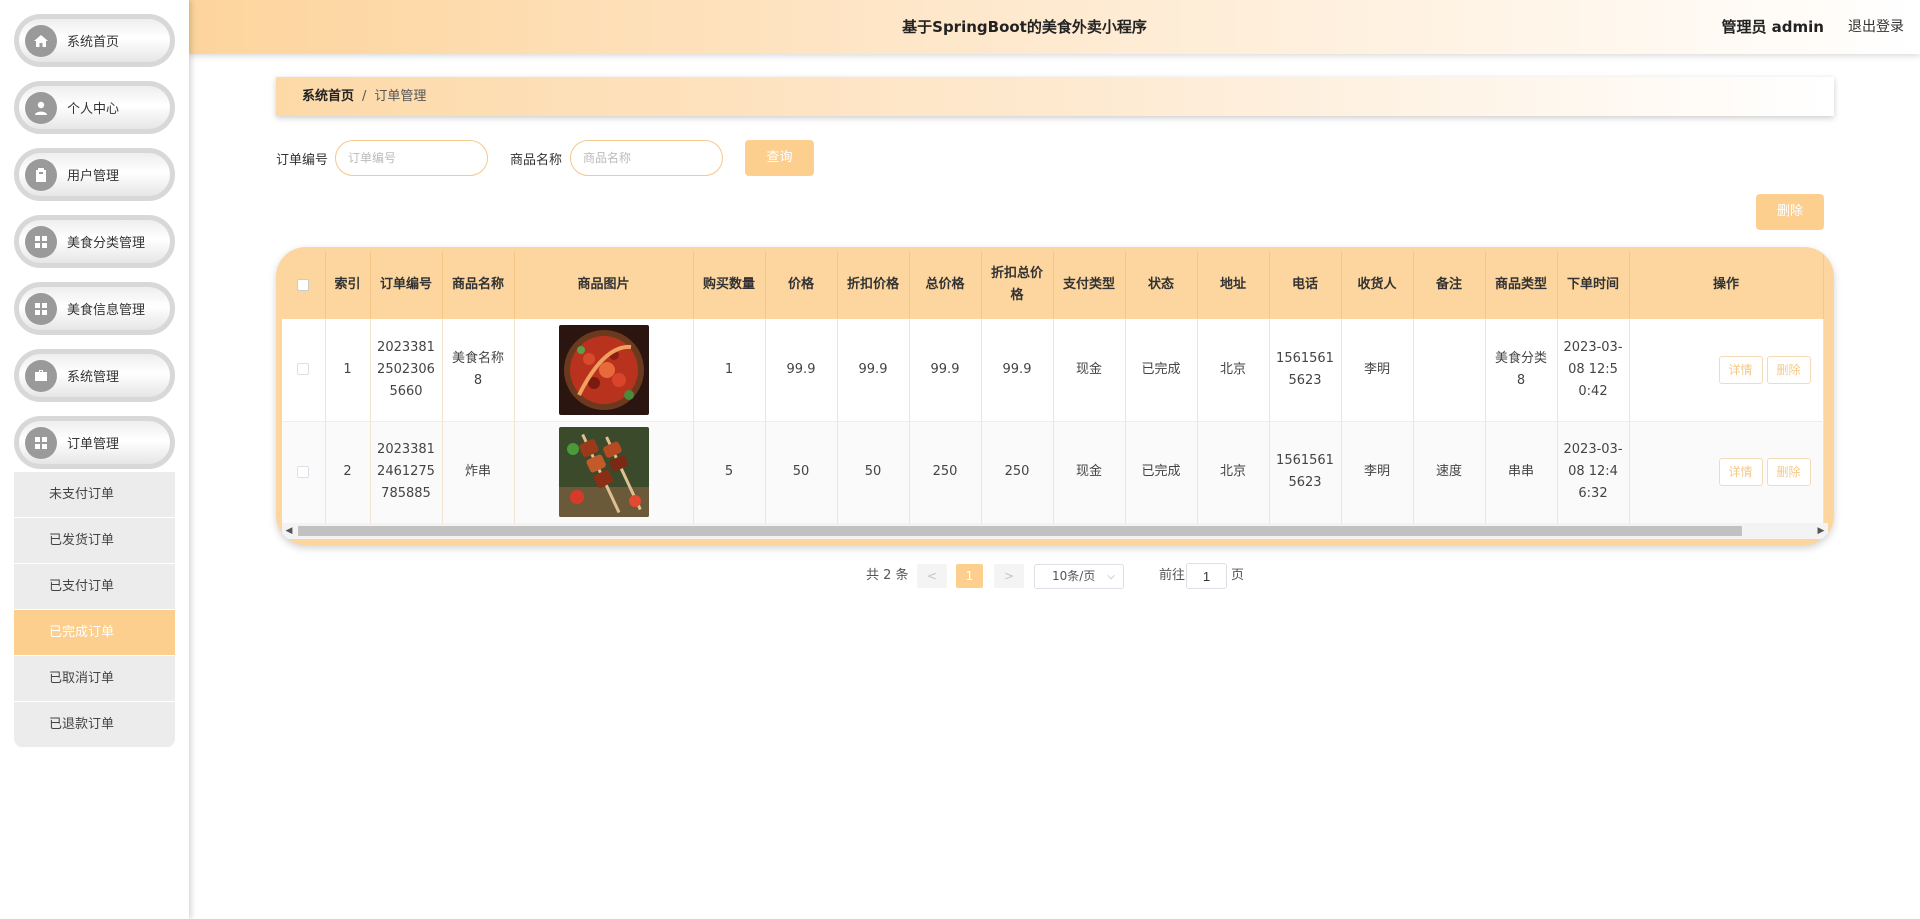 Image resolution: width=1920 pixels, height=919 pixels. What do you see at coordinates (1017, 285) in the screenshot?
I see `column-header: 折扣总价格` at bounding box center [1017, 285].